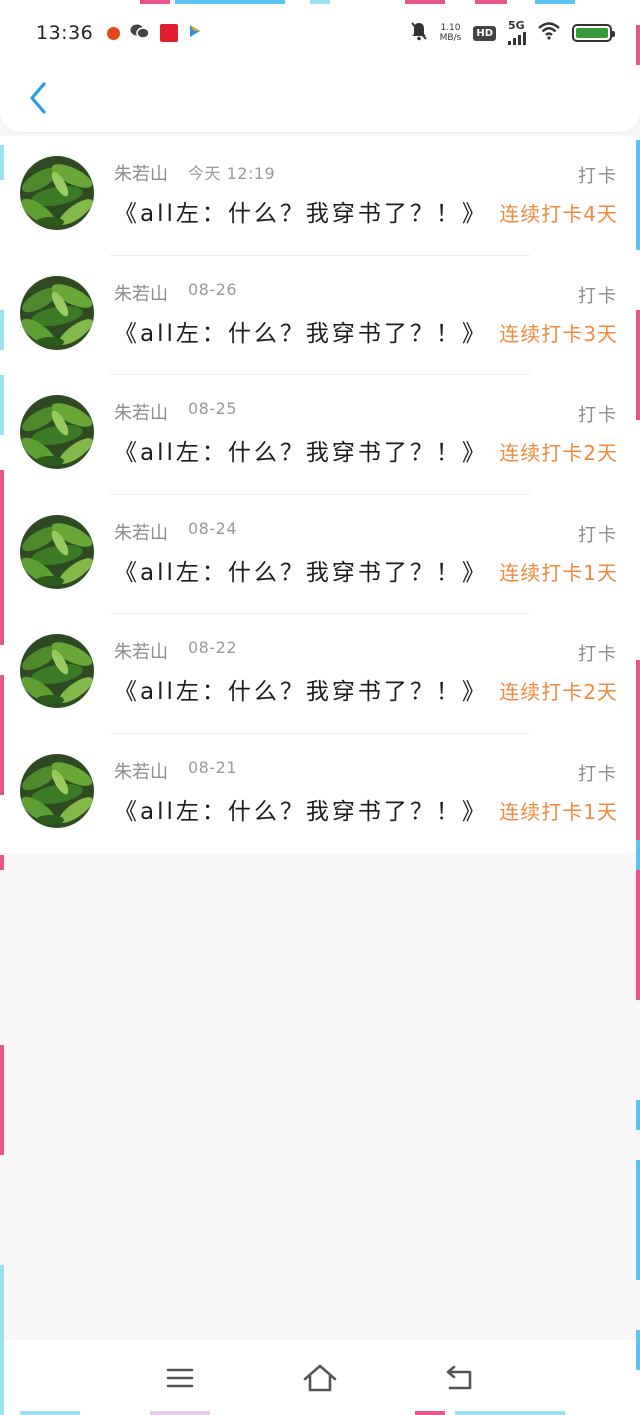 The width and height of the screenshot is (640, 1415). What do you see at coordinates (175, 651) in the screenshot?
I see `item-meta: 朱若山 08-22` at bounding box center [175, 651].